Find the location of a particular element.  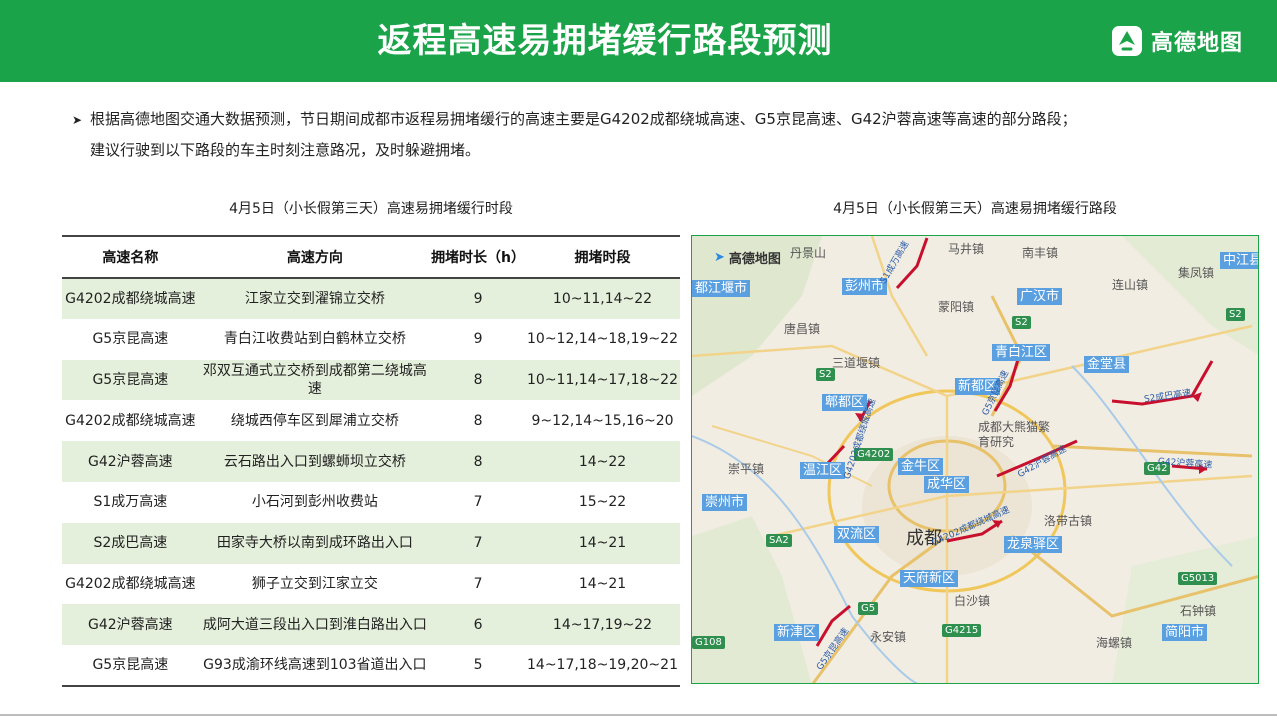

map-district-label: 简阳市 is located at coordinates (1185, 632).